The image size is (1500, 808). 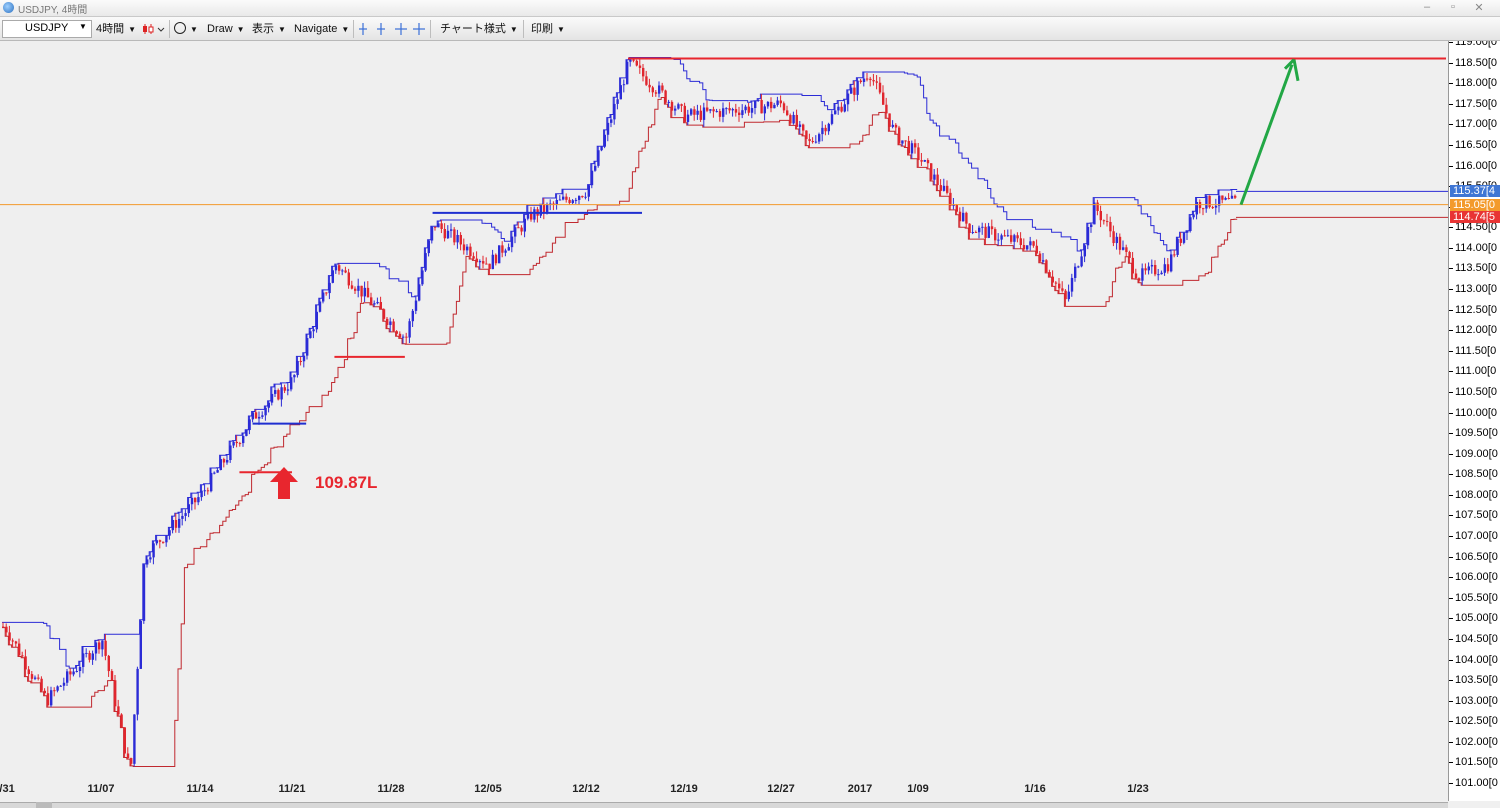 I want to click on draw-menu: Draw ▼, so click(x=226, y=29).